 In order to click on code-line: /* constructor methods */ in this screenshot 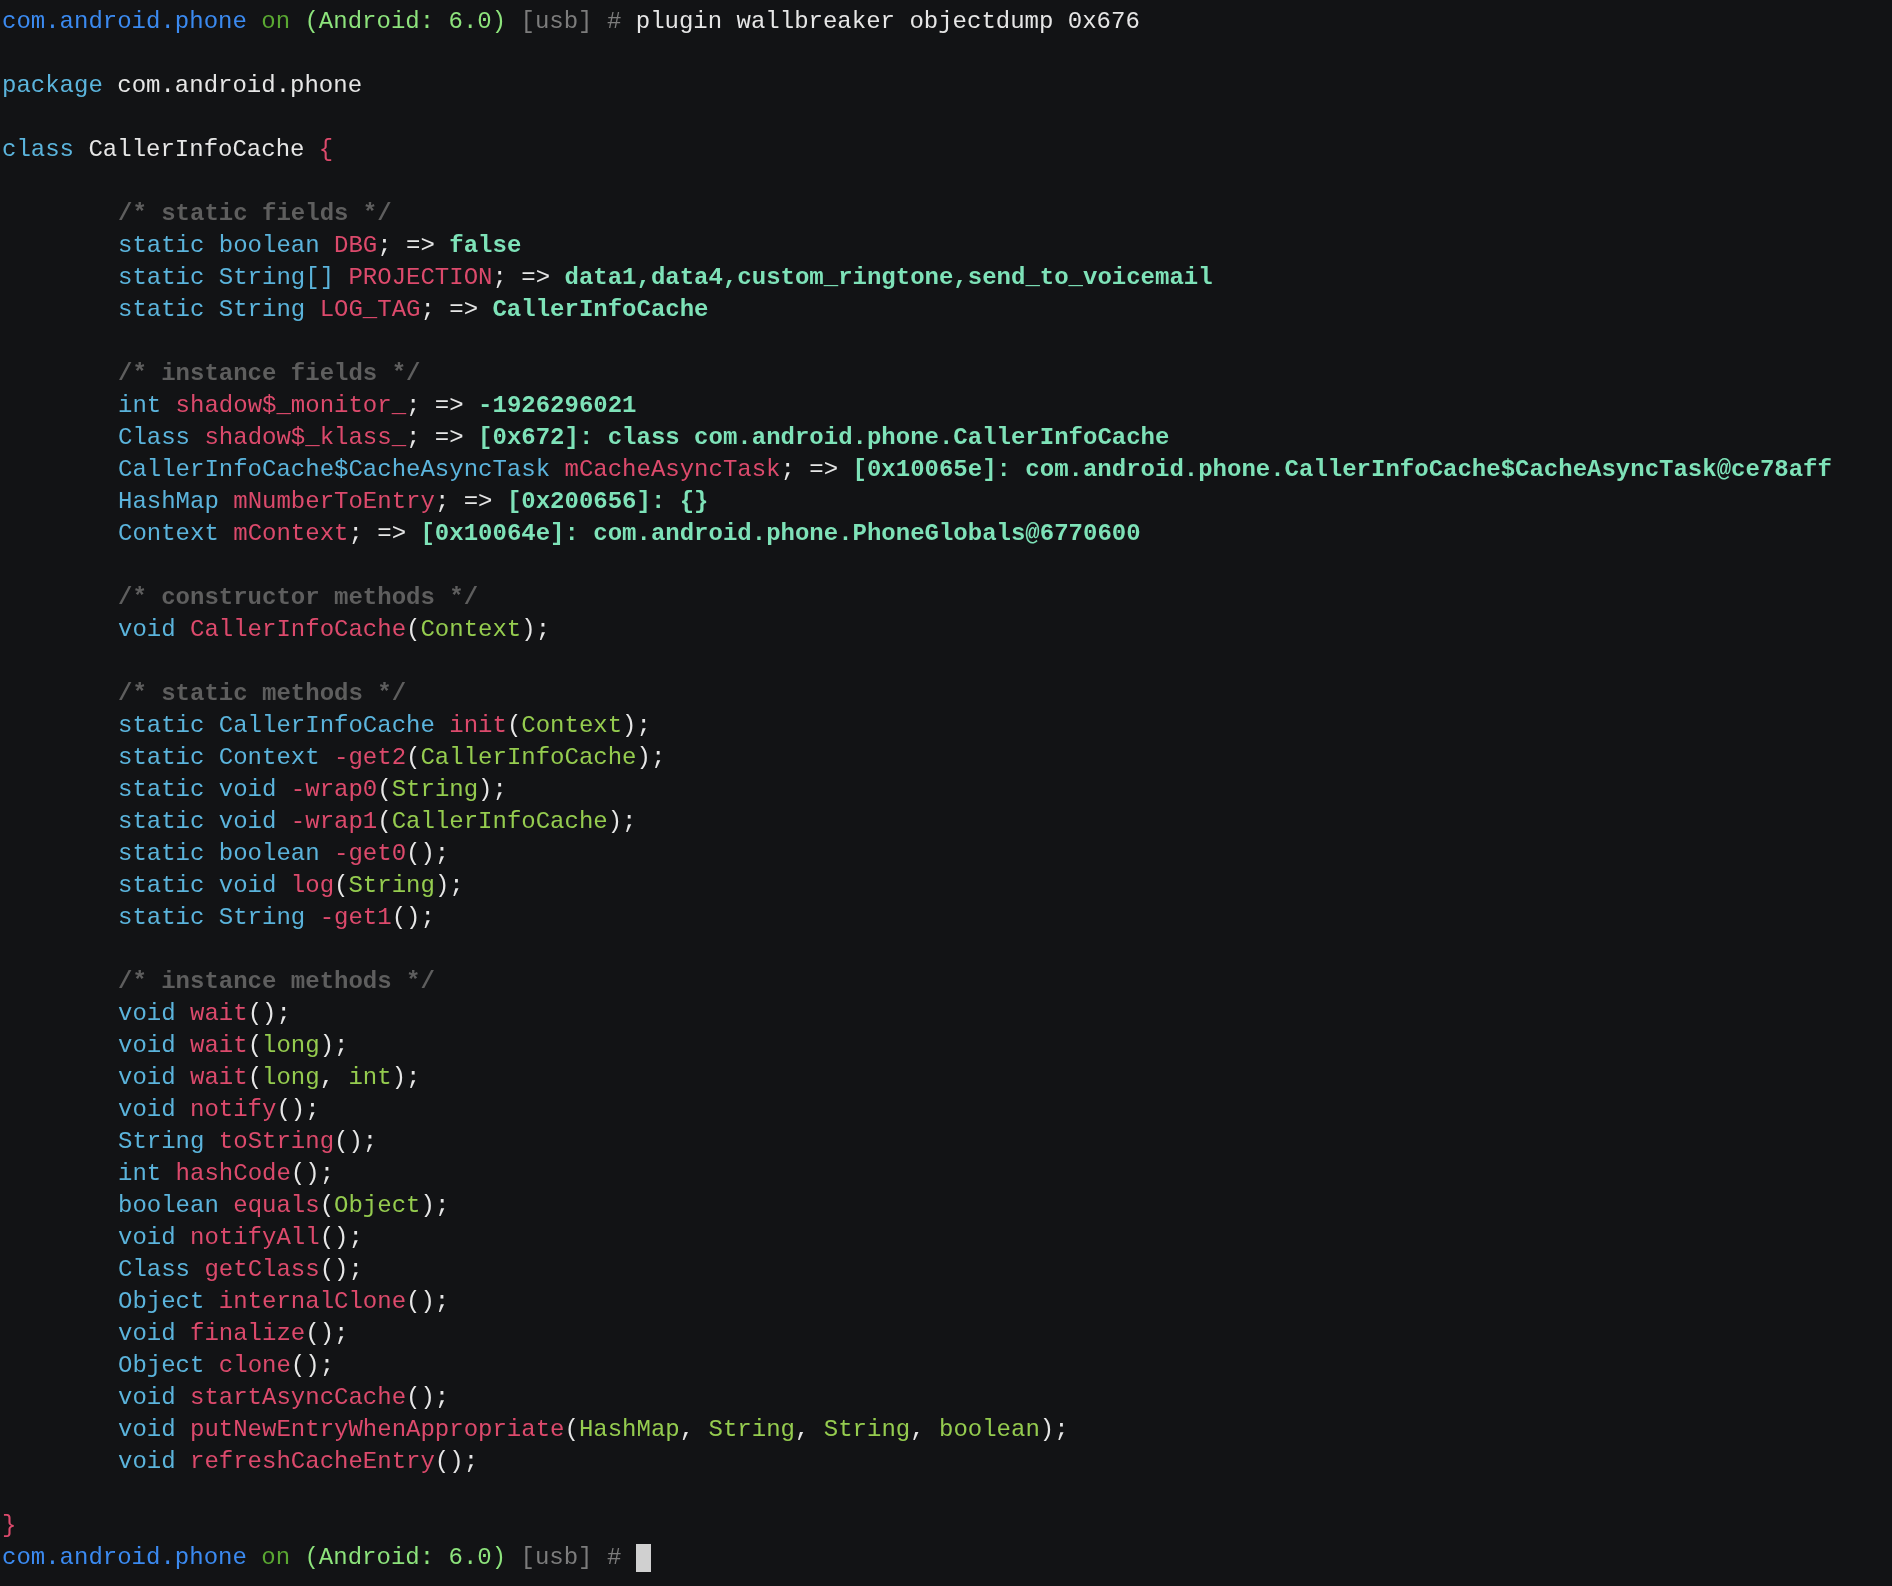, I will do `click(298, 598)`.